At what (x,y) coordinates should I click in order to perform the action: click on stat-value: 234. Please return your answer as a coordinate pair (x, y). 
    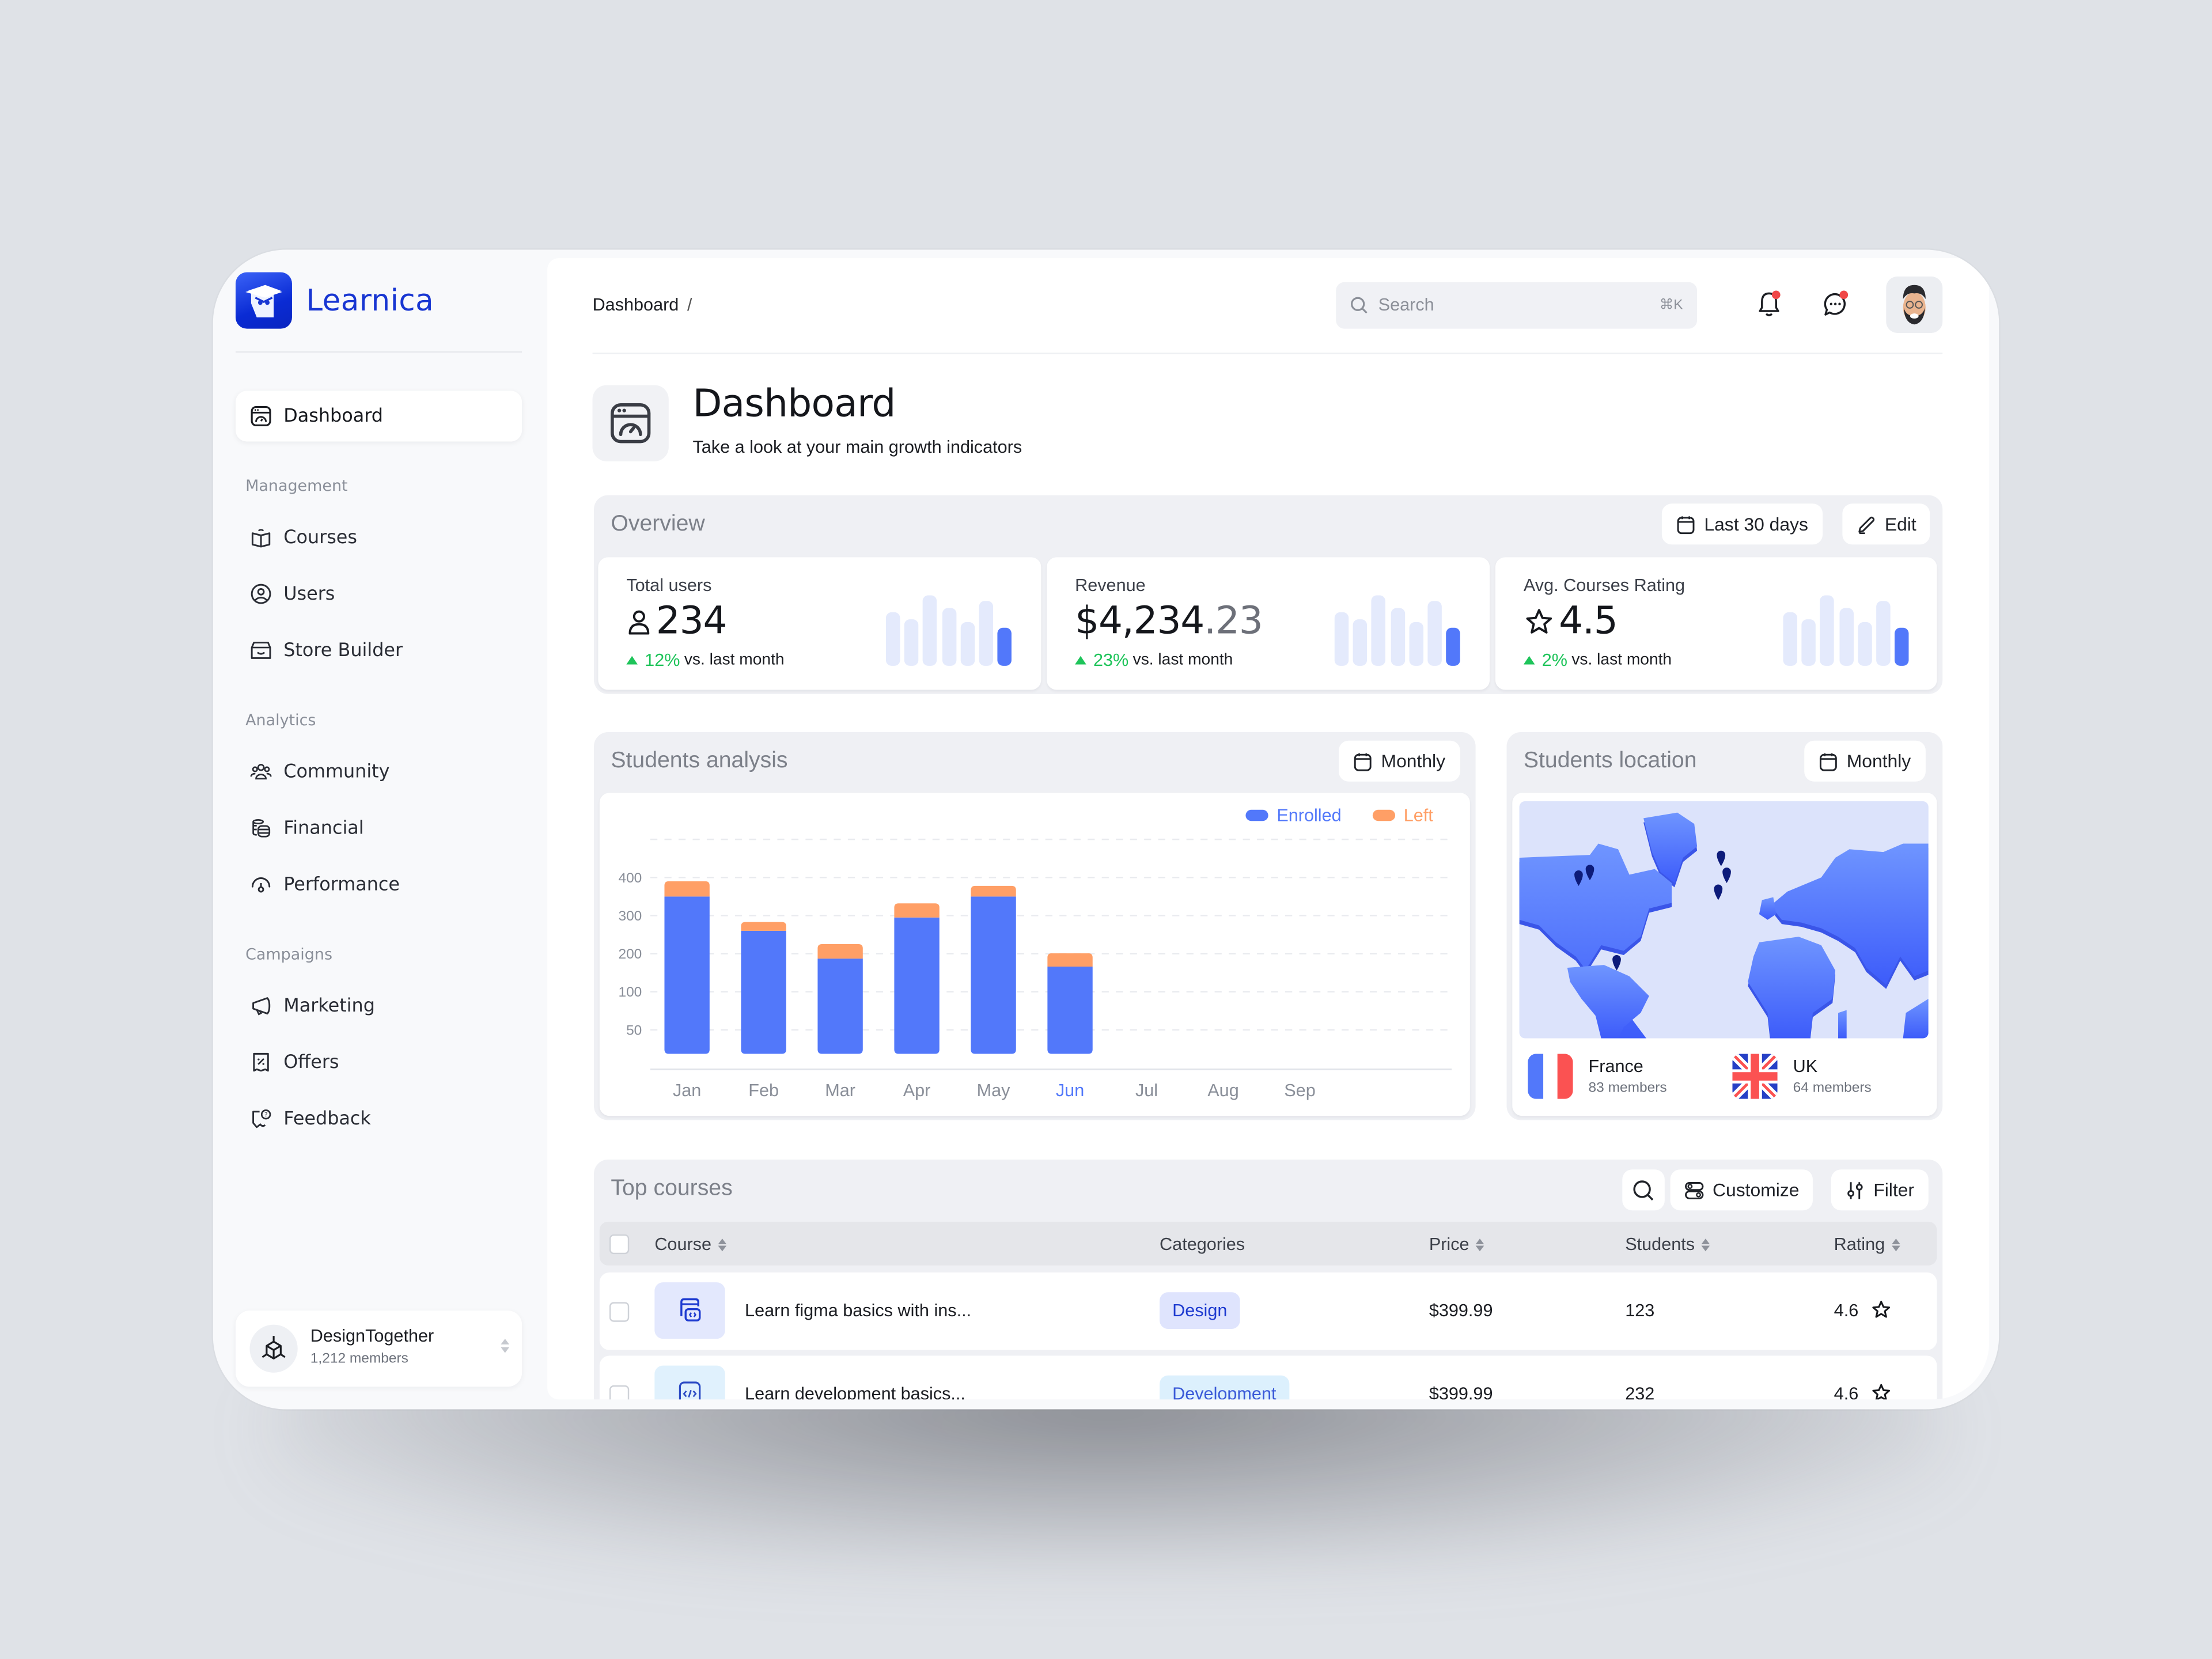
    Looking at the image, I should click on (677, 621).